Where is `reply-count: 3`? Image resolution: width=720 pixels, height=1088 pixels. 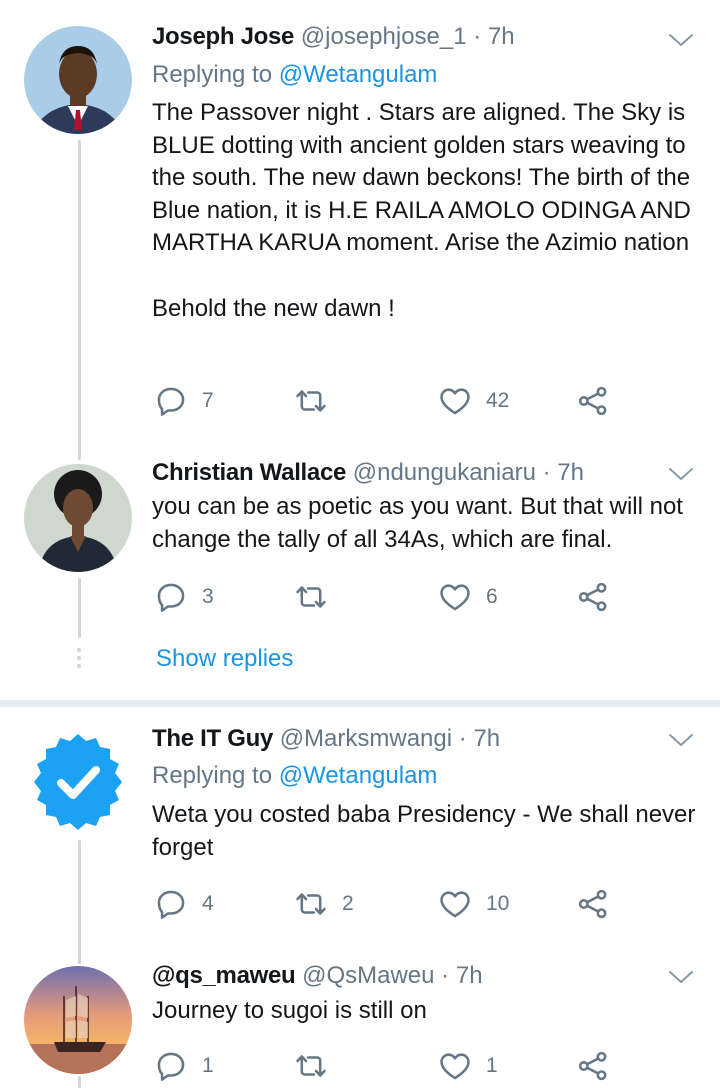
reply-count: 3 is located at coordinates (208, 596).